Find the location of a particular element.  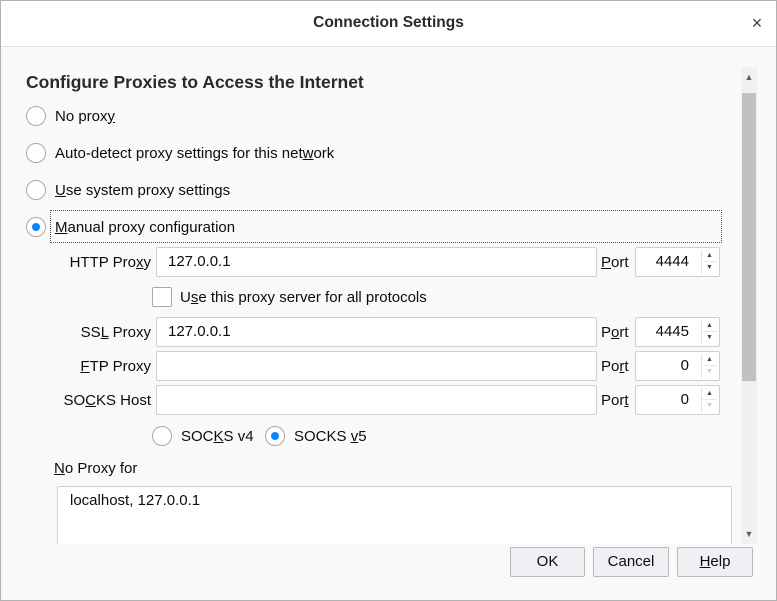

checkbox-label: Use this proxy server for all protocols is located at coordinates (303, 297).